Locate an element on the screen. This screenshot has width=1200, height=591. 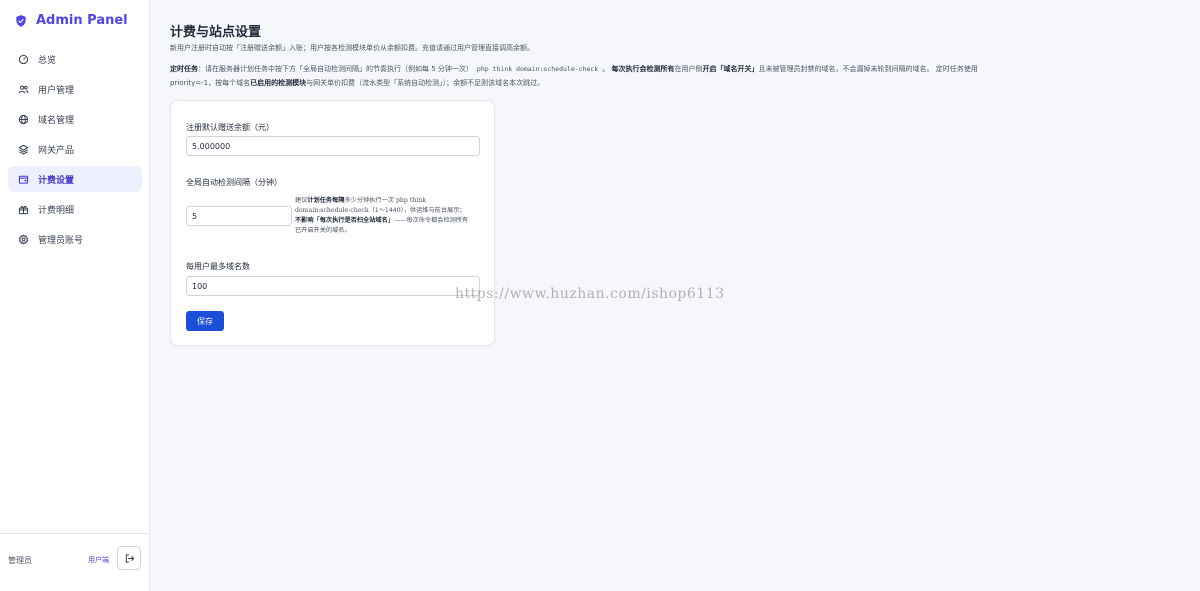
interval-label: 全局自动检测间隔（分钟） is located at coordinates (234, 182).